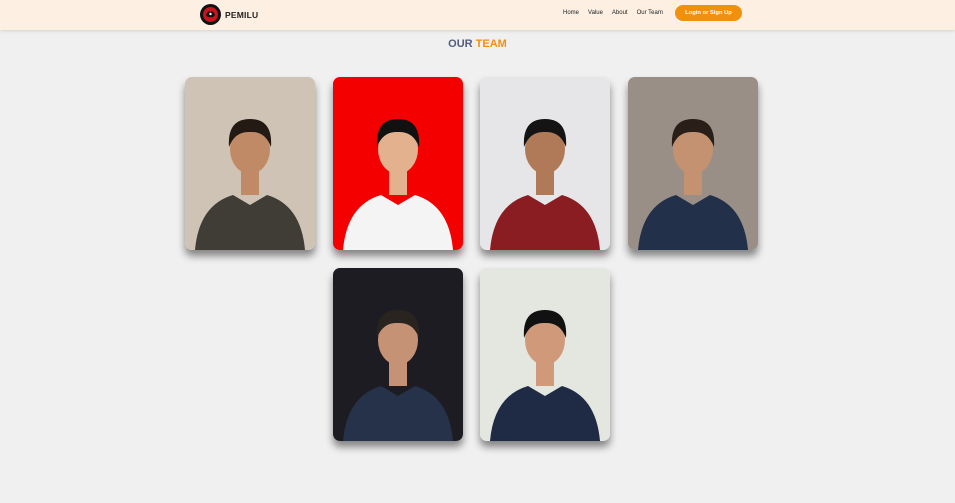 This screenshot has height=503, width=955. Describe the element at coordinates (708, 13) in the screenshot. I see `login-signup-button: Login or Sign Up` at that location.